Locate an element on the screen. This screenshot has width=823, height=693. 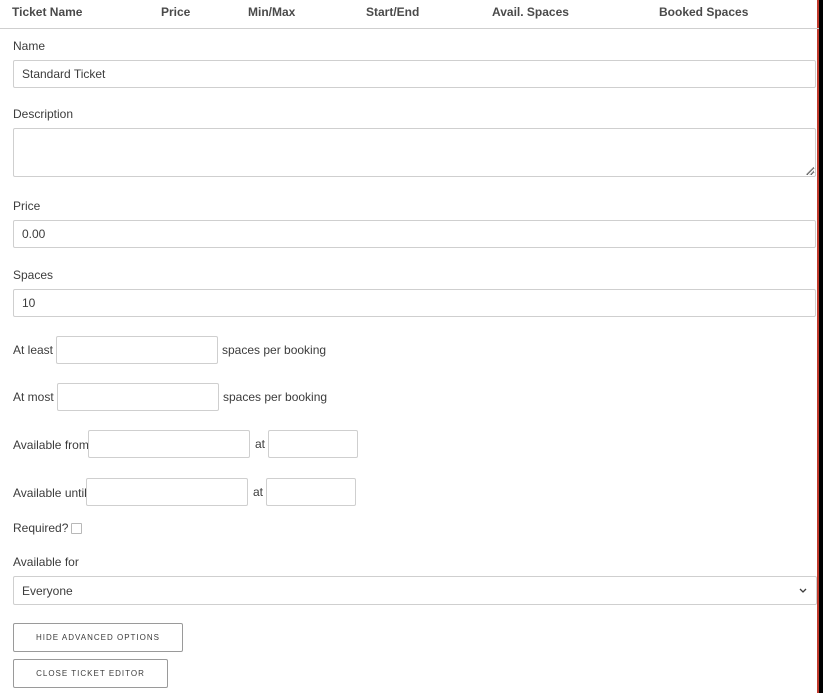
at-most-input is located at coordinates (138, 397).